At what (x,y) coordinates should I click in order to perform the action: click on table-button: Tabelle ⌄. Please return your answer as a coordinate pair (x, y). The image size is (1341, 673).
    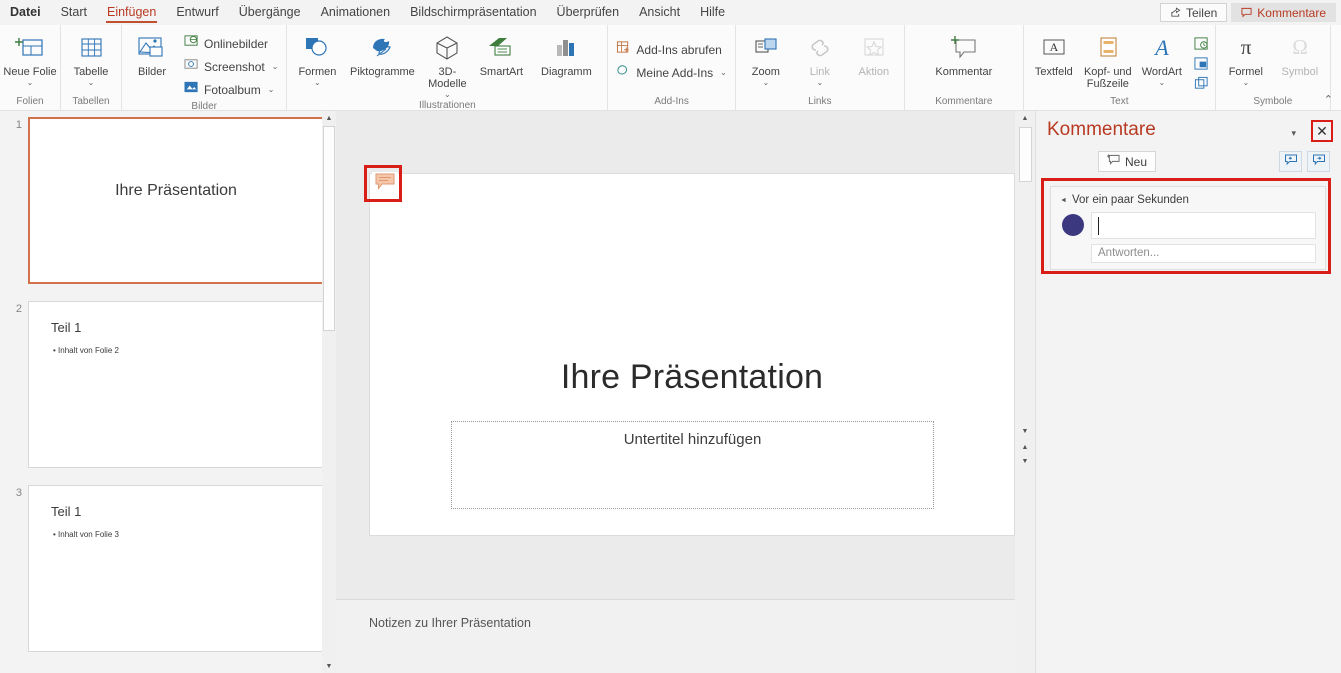
    Looking at the image, I should click on (91, 58).